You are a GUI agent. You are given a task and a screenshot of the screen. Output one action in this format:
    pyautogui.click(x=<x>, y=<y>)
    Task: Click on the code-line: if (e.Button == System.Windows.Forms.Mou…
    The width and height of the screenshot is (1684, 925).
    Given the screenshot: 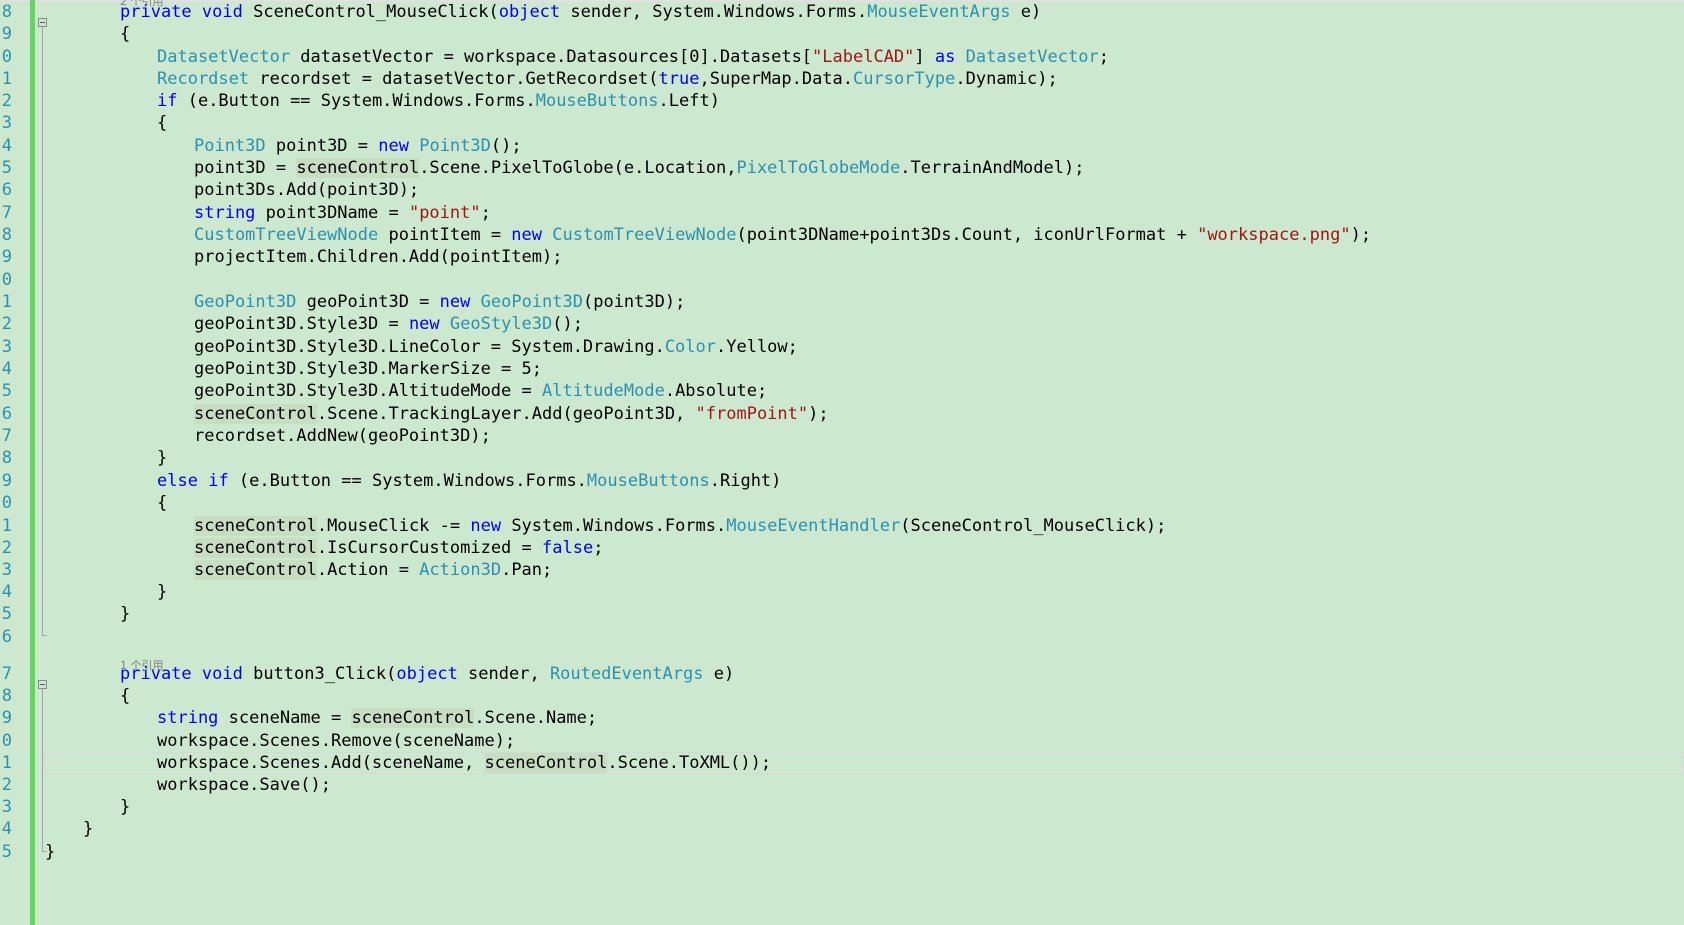 What is the action you would take?
    pyautogui.click(x=438, y=101)
    